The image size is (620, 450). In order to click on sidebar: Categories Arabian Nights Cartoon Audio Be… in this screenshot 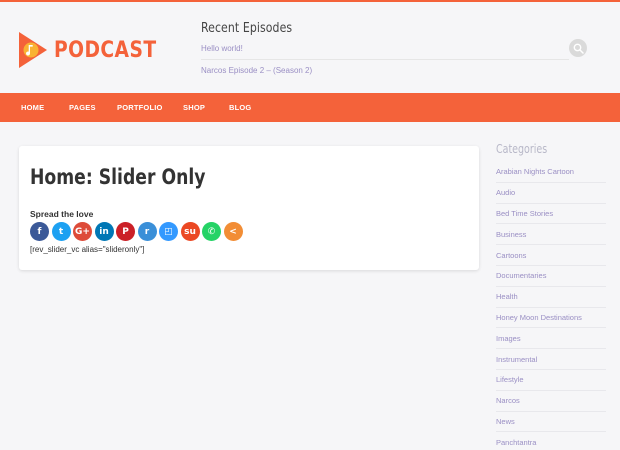, I will do `click(551, 294)`.